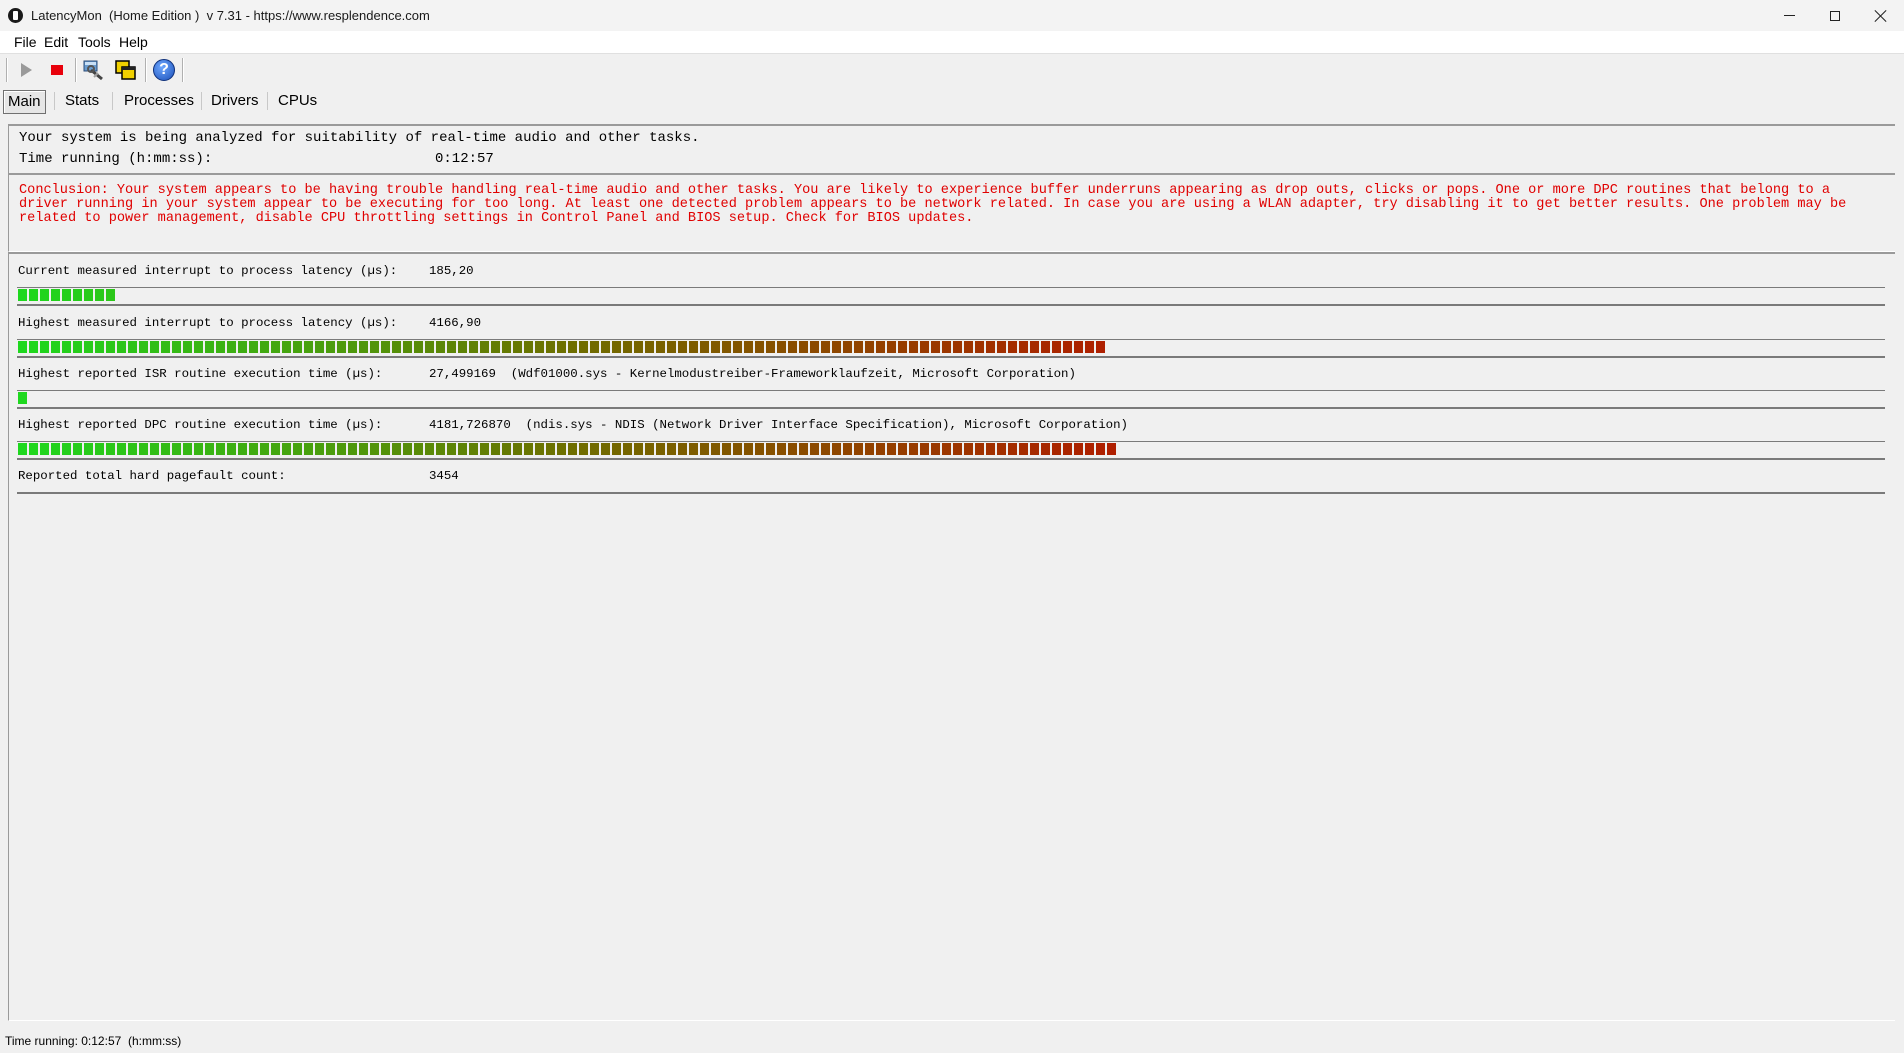 The image size is (1904, 1053). What do you see at coordinates (951, 492) in the screenshot?
I see `pagefault-divider` at bounding box center [951, 492].